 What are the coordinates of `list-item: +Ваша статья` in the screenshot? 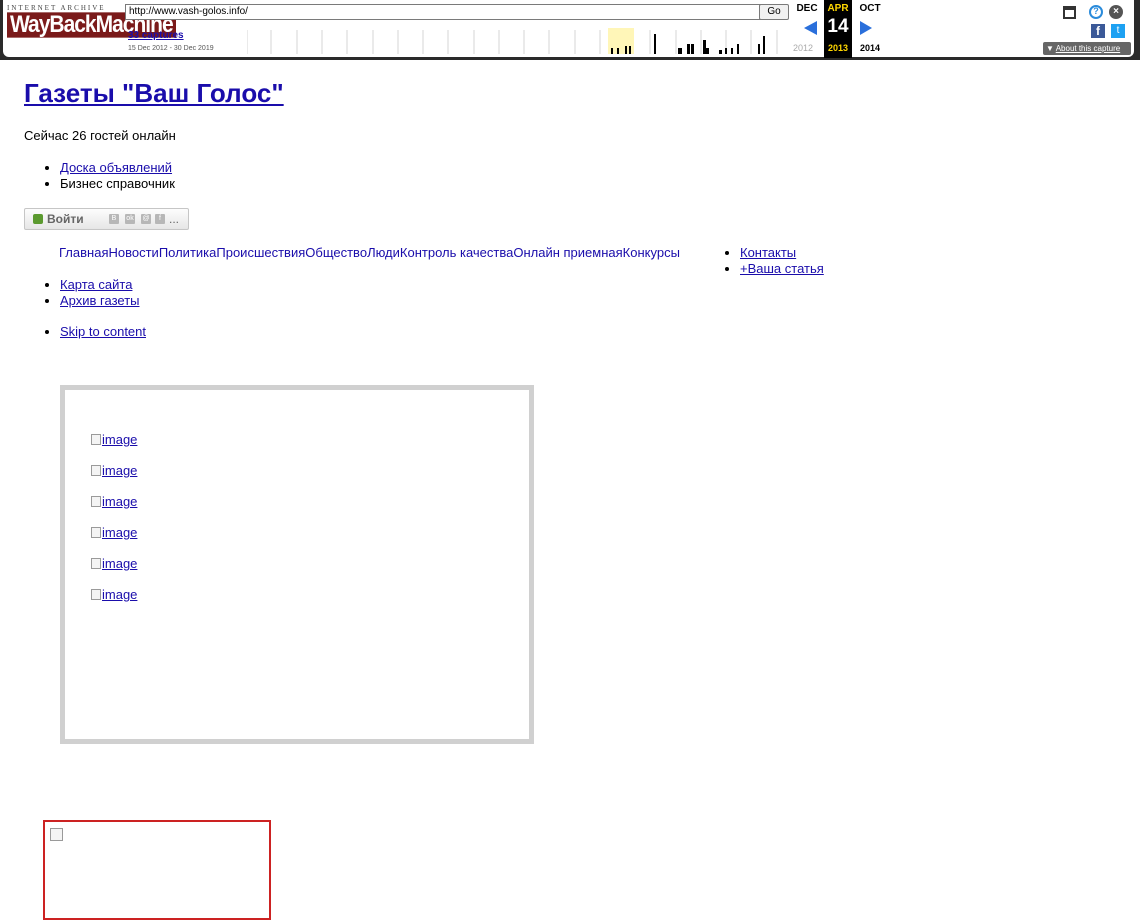 It's located at (782, 269).